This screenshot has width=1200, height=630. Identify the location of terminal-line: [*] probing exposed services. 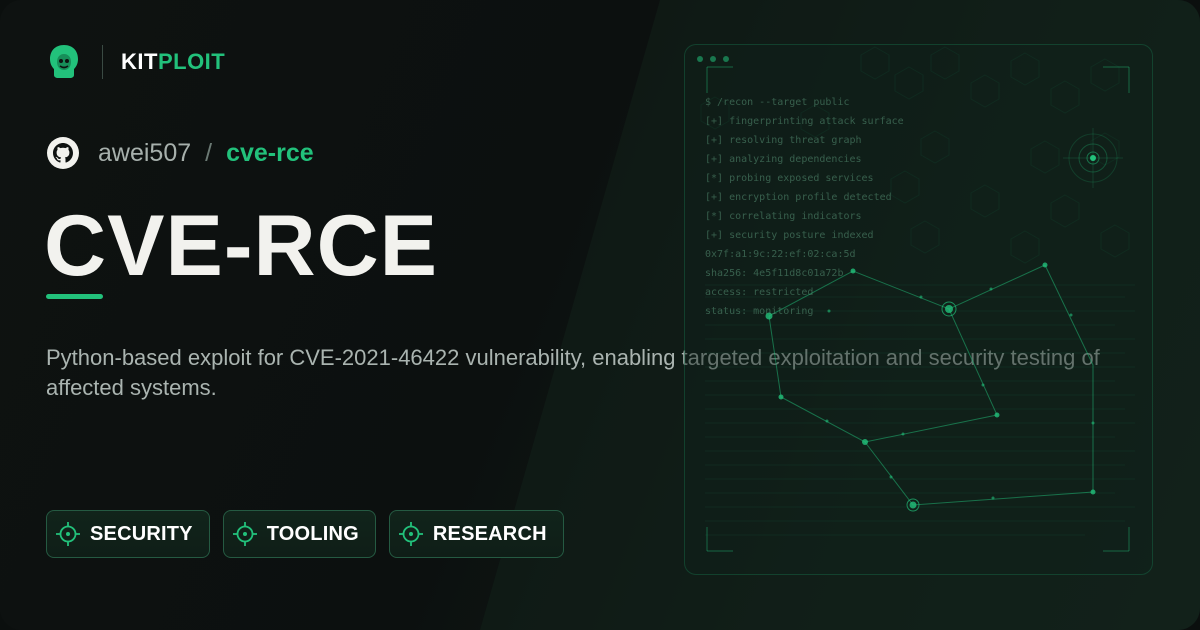
(789, 178).